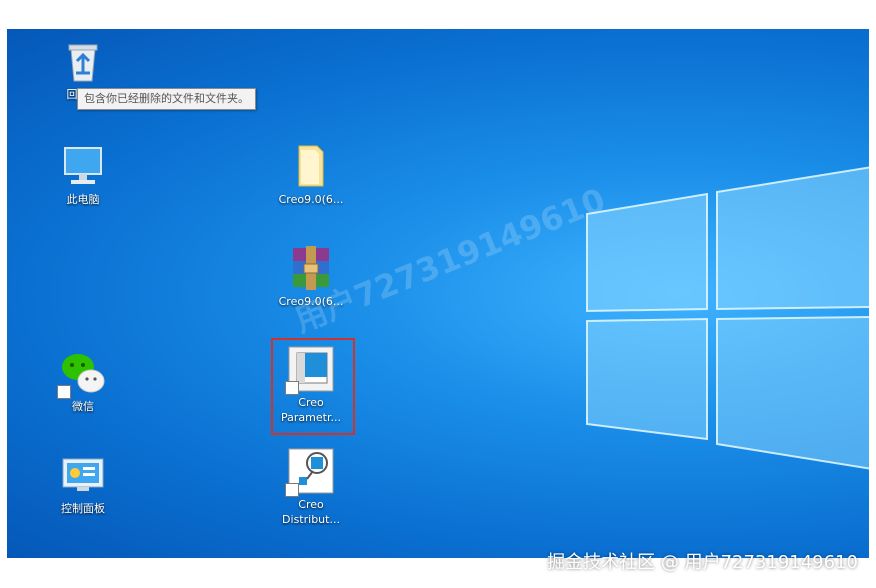 The height and width of the screenshot is (588, 876). Describe the element at coordinates (310, 472) in the screenshot. I see `creo-distributed-icon` at that location.